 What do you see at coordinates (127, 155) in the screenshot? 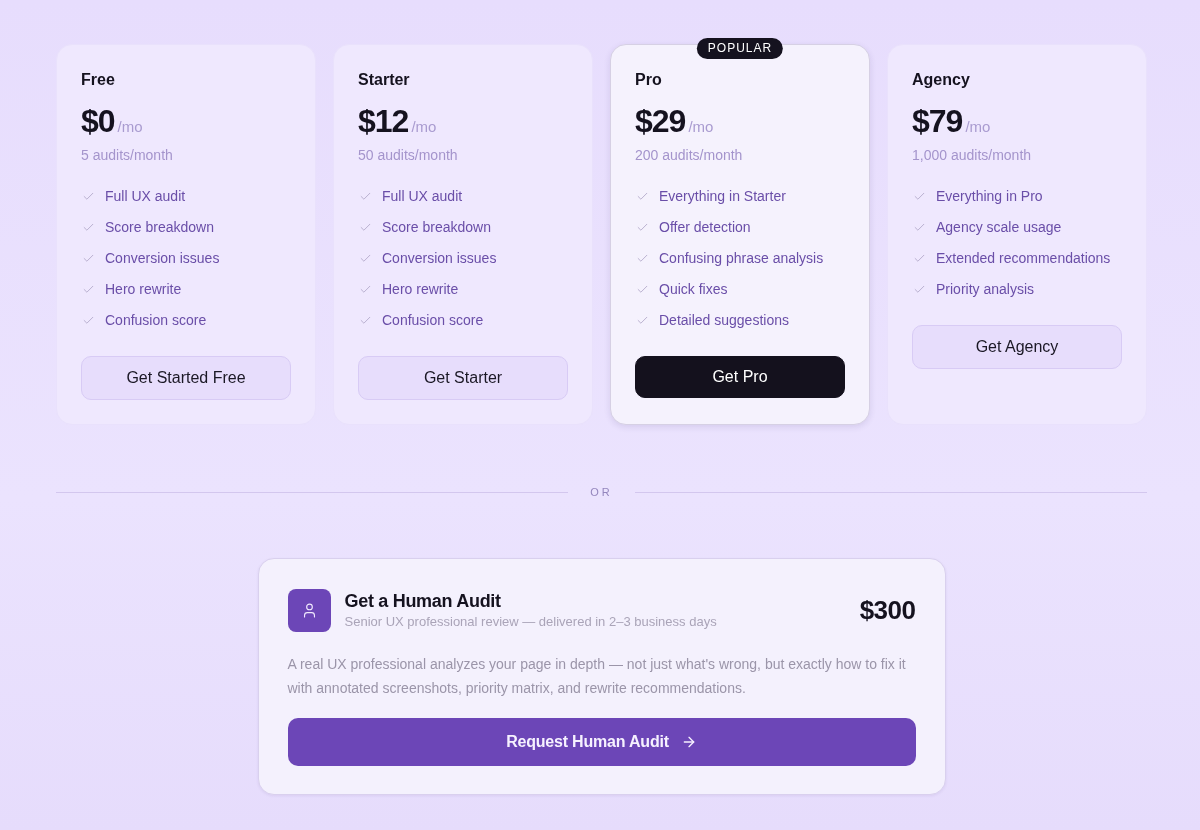
I see `plan-quota: 5 audits/month` at bounding box center [127, 155].